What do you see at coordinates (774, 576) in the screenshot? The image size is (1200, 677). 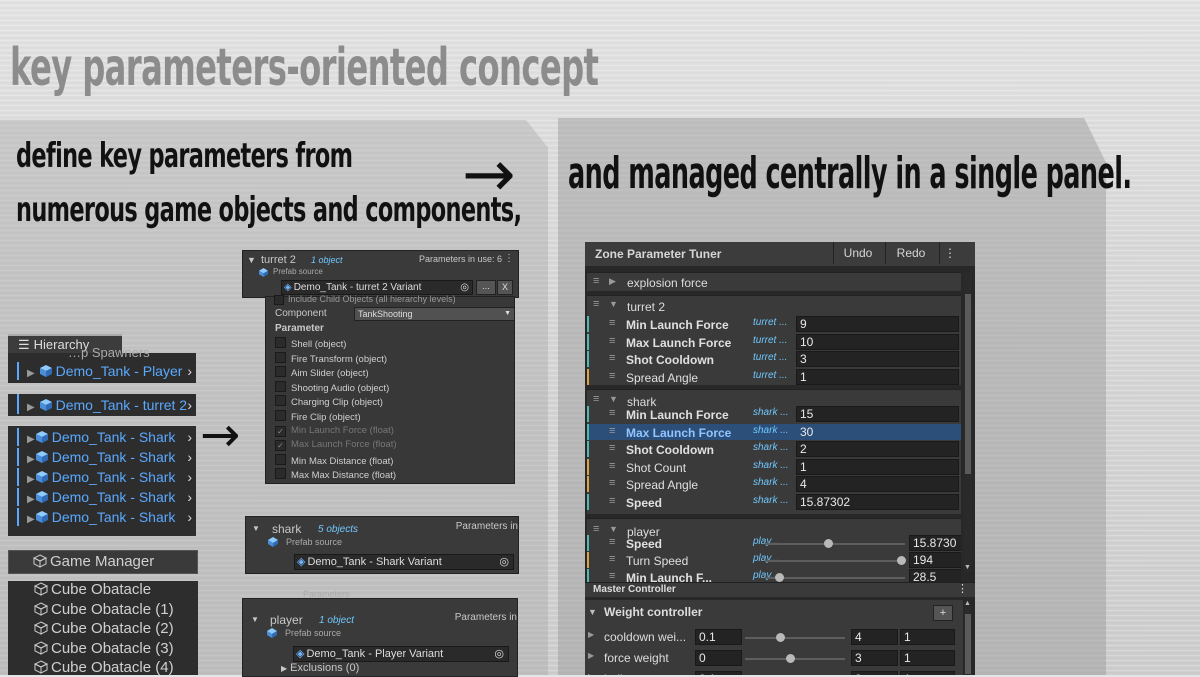 I see `parameter-row: ≡ Min Launch F... play... 28.5` at bounding box center [774, 576].